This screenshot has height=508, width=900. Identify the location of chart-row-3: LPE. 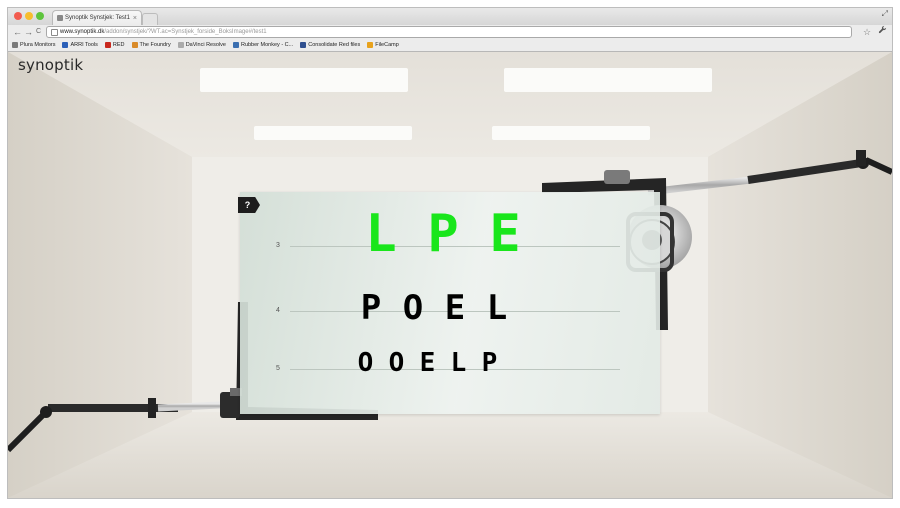
(443, 234).